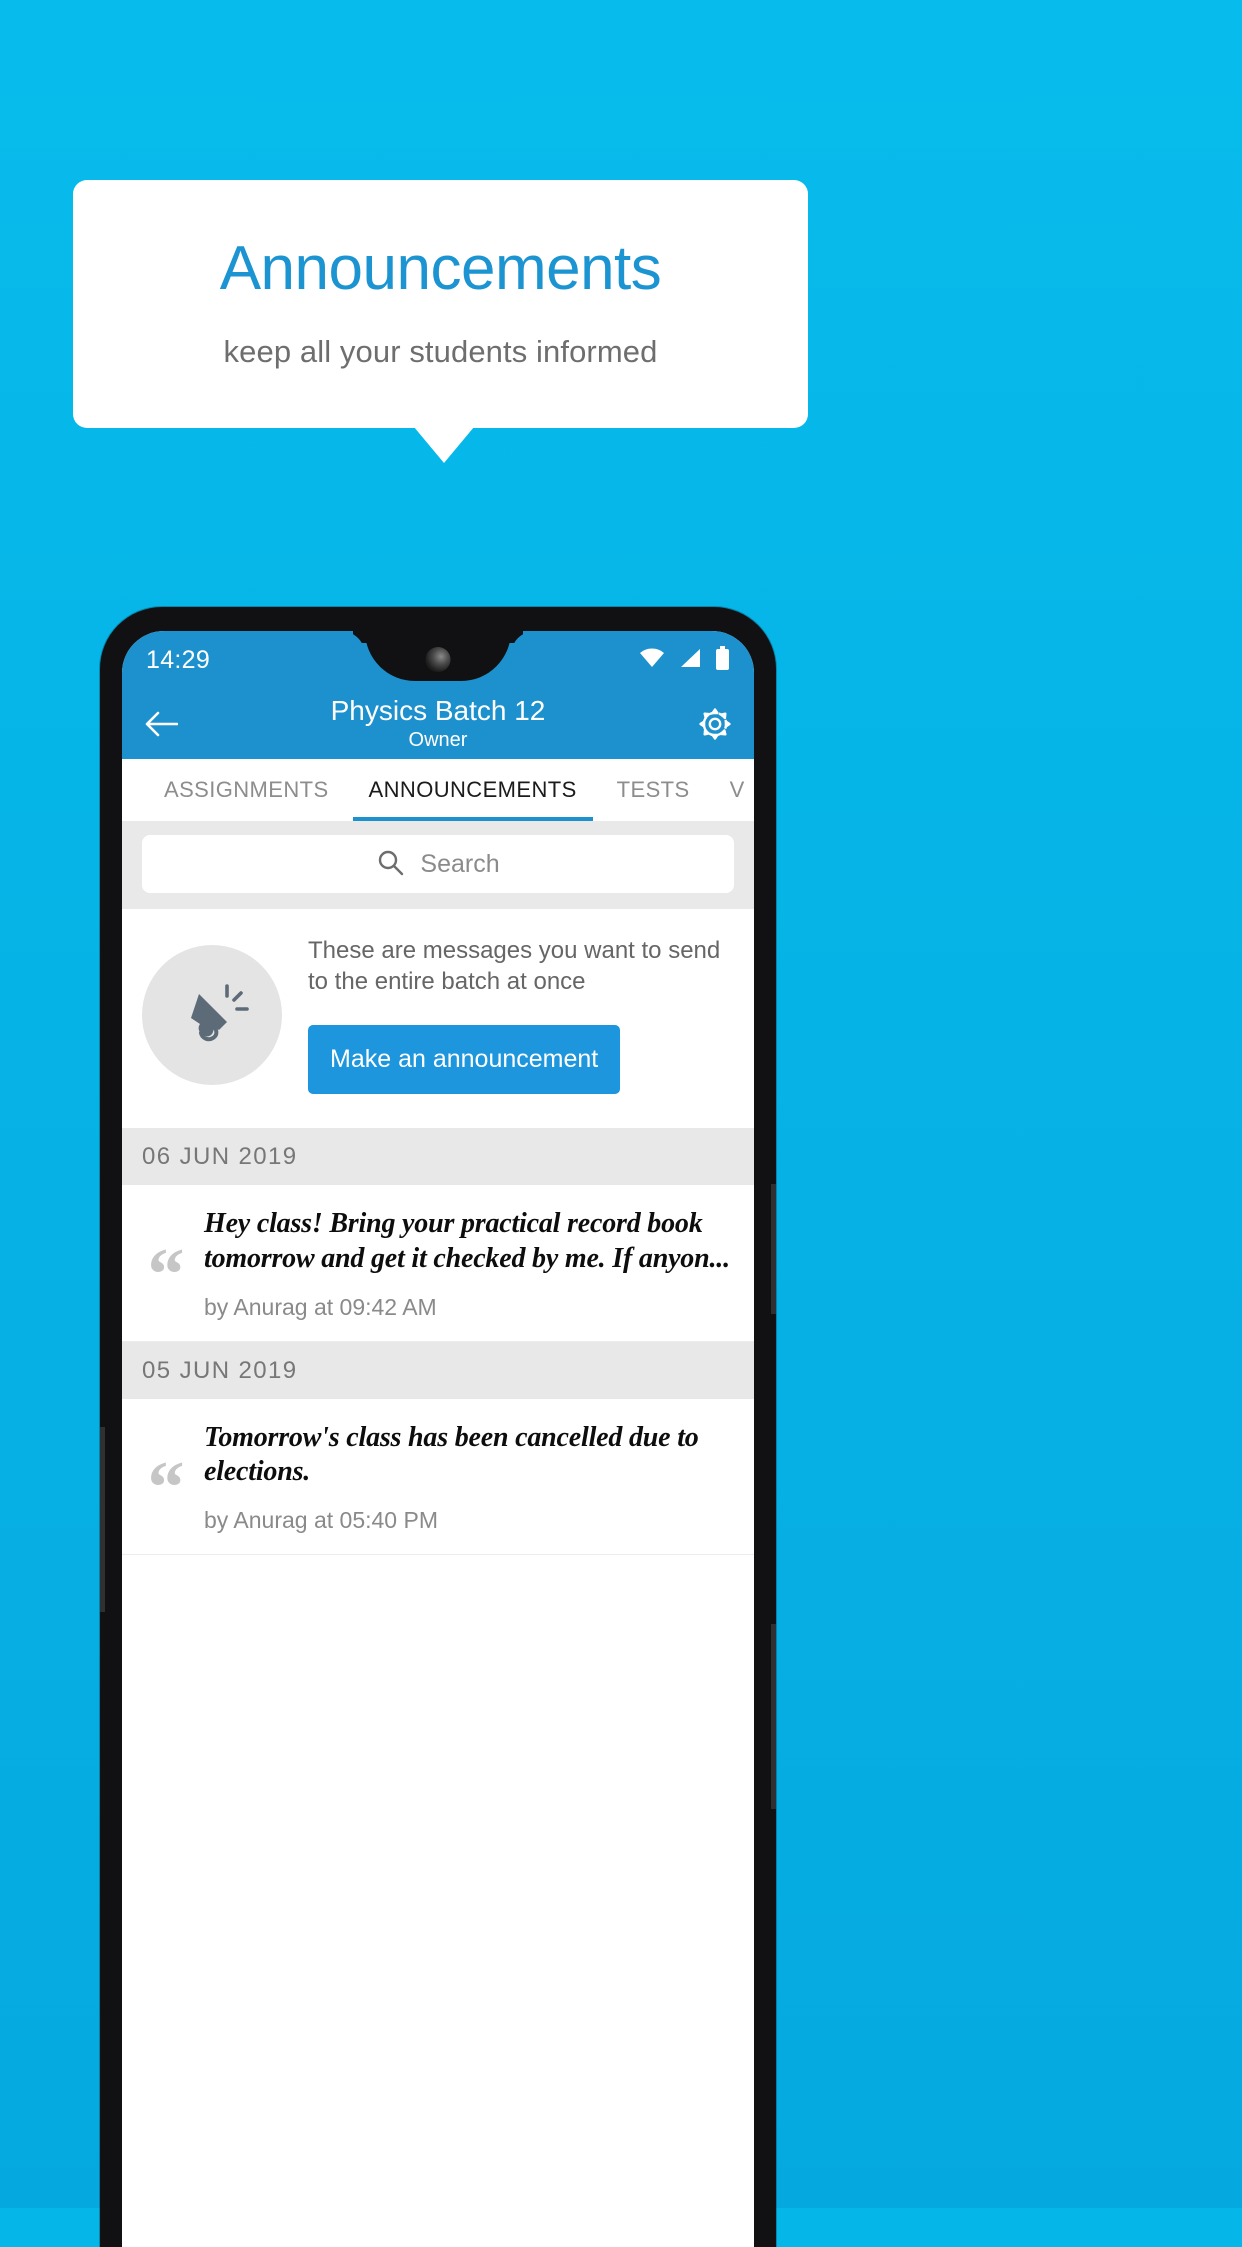 The width and height of the screenshot is (1242, 2247). What do you see at coordinates (690, 660) in the screenshot?
I see `signal-icon` at bounding box center [690, 660].